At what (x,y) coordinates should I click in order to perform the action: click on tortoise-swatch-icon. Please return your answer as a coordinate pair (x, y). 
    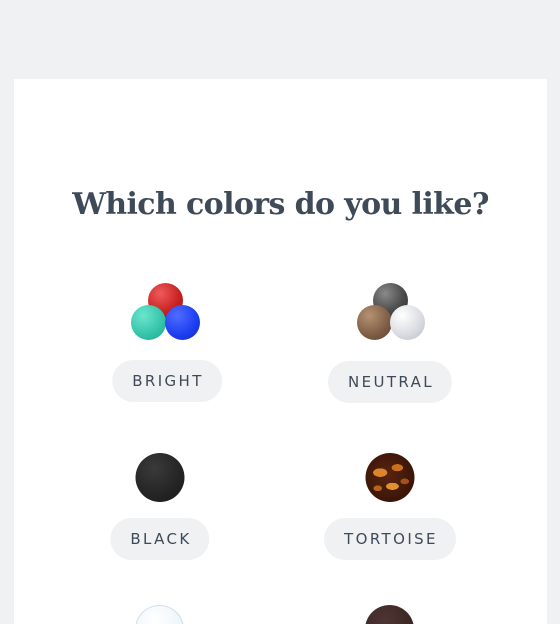
    Looking at the image, I should click on (390, 477).